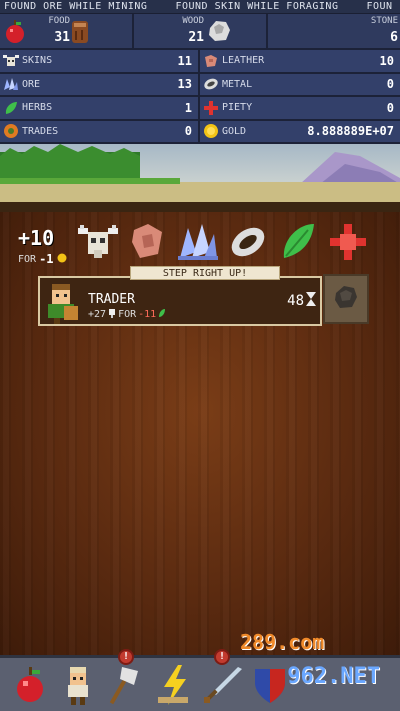  Describe the element at coordinates (126, 678) in the screenshot. I see `axe-button: !` at that location.